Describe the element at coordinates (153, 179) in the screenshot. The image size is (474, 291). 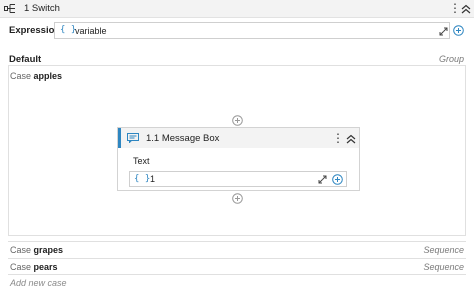
I see `text-property-value: 1` at that location.